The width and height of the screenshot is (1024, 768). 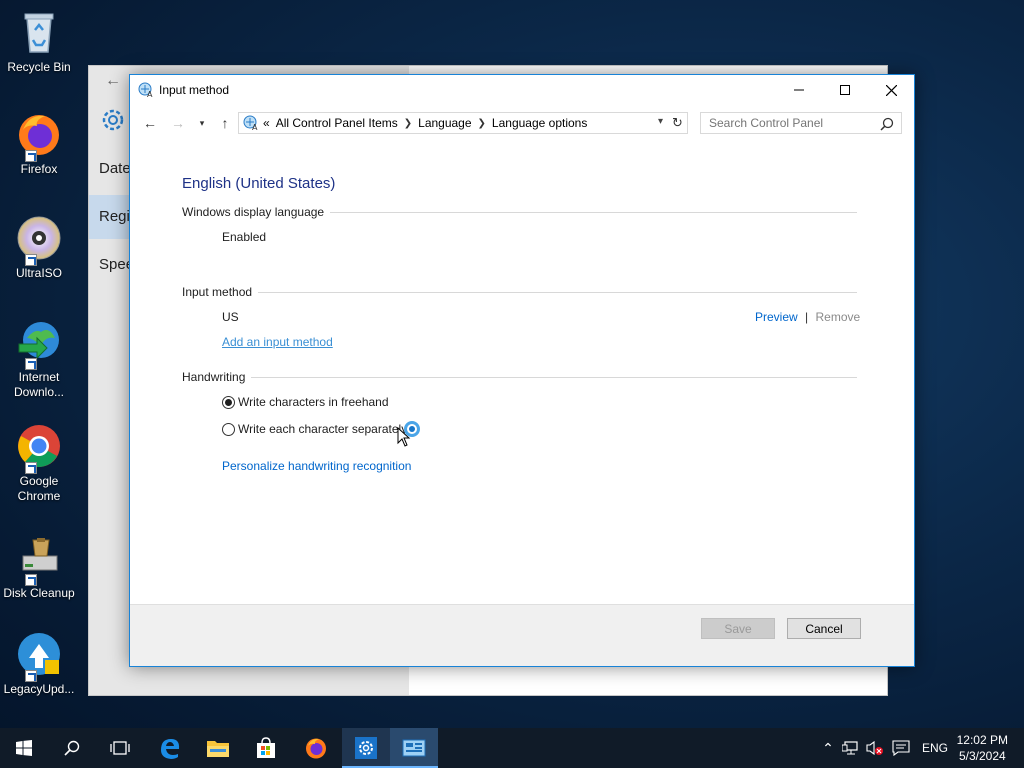 What do you see at coordinates (982, 740) in the screenshot?
I see `clock-time: 12:02 PM` at bounding box center [982, 740].